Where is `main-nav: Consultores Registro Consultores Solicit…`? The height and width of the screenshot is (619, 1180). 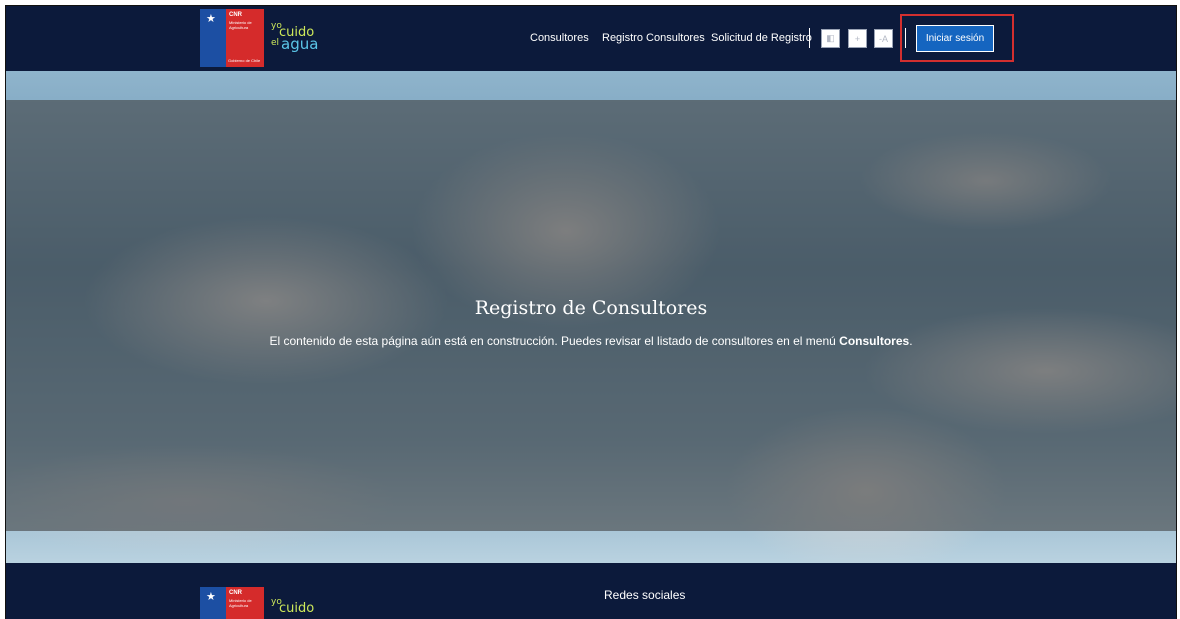
main-nav: Consultores Registro Consultores Solicit… is located at coordinates (591, 38).